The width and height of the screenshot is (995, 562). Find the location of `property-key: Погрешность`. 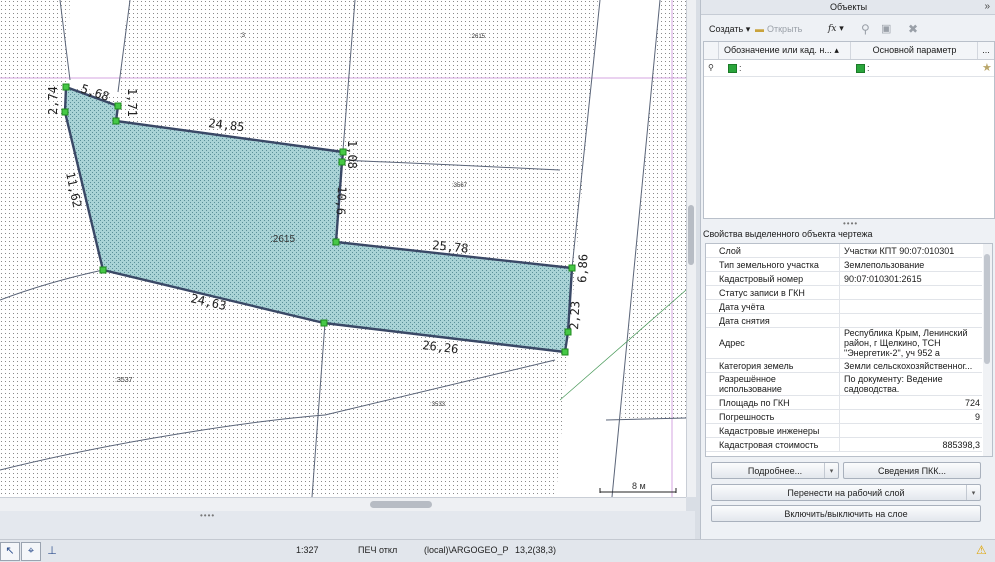

property-key: Погрешность is located at coordinates (773, 416).